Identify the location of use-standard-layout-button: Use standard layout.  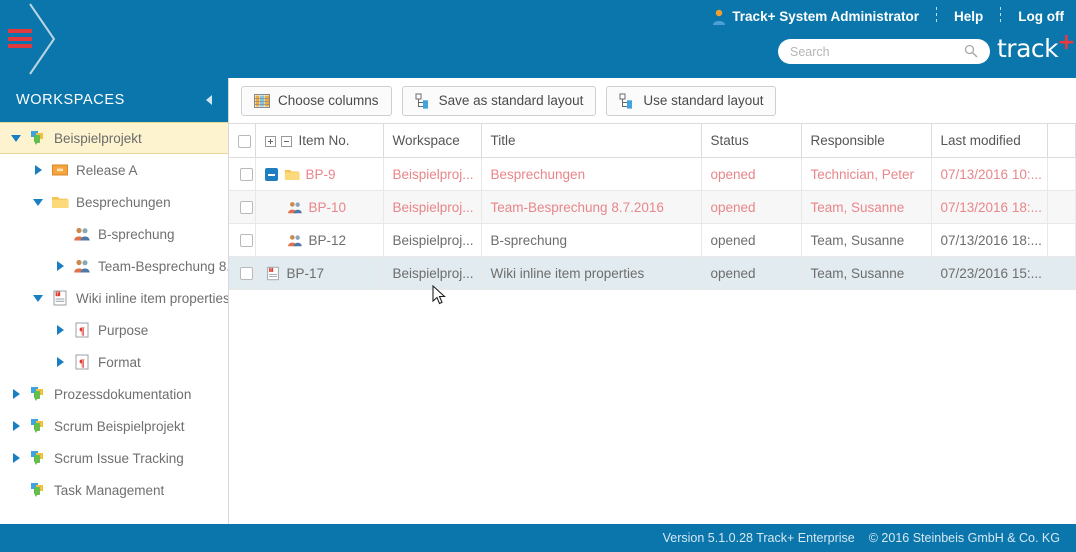
(691, 100).